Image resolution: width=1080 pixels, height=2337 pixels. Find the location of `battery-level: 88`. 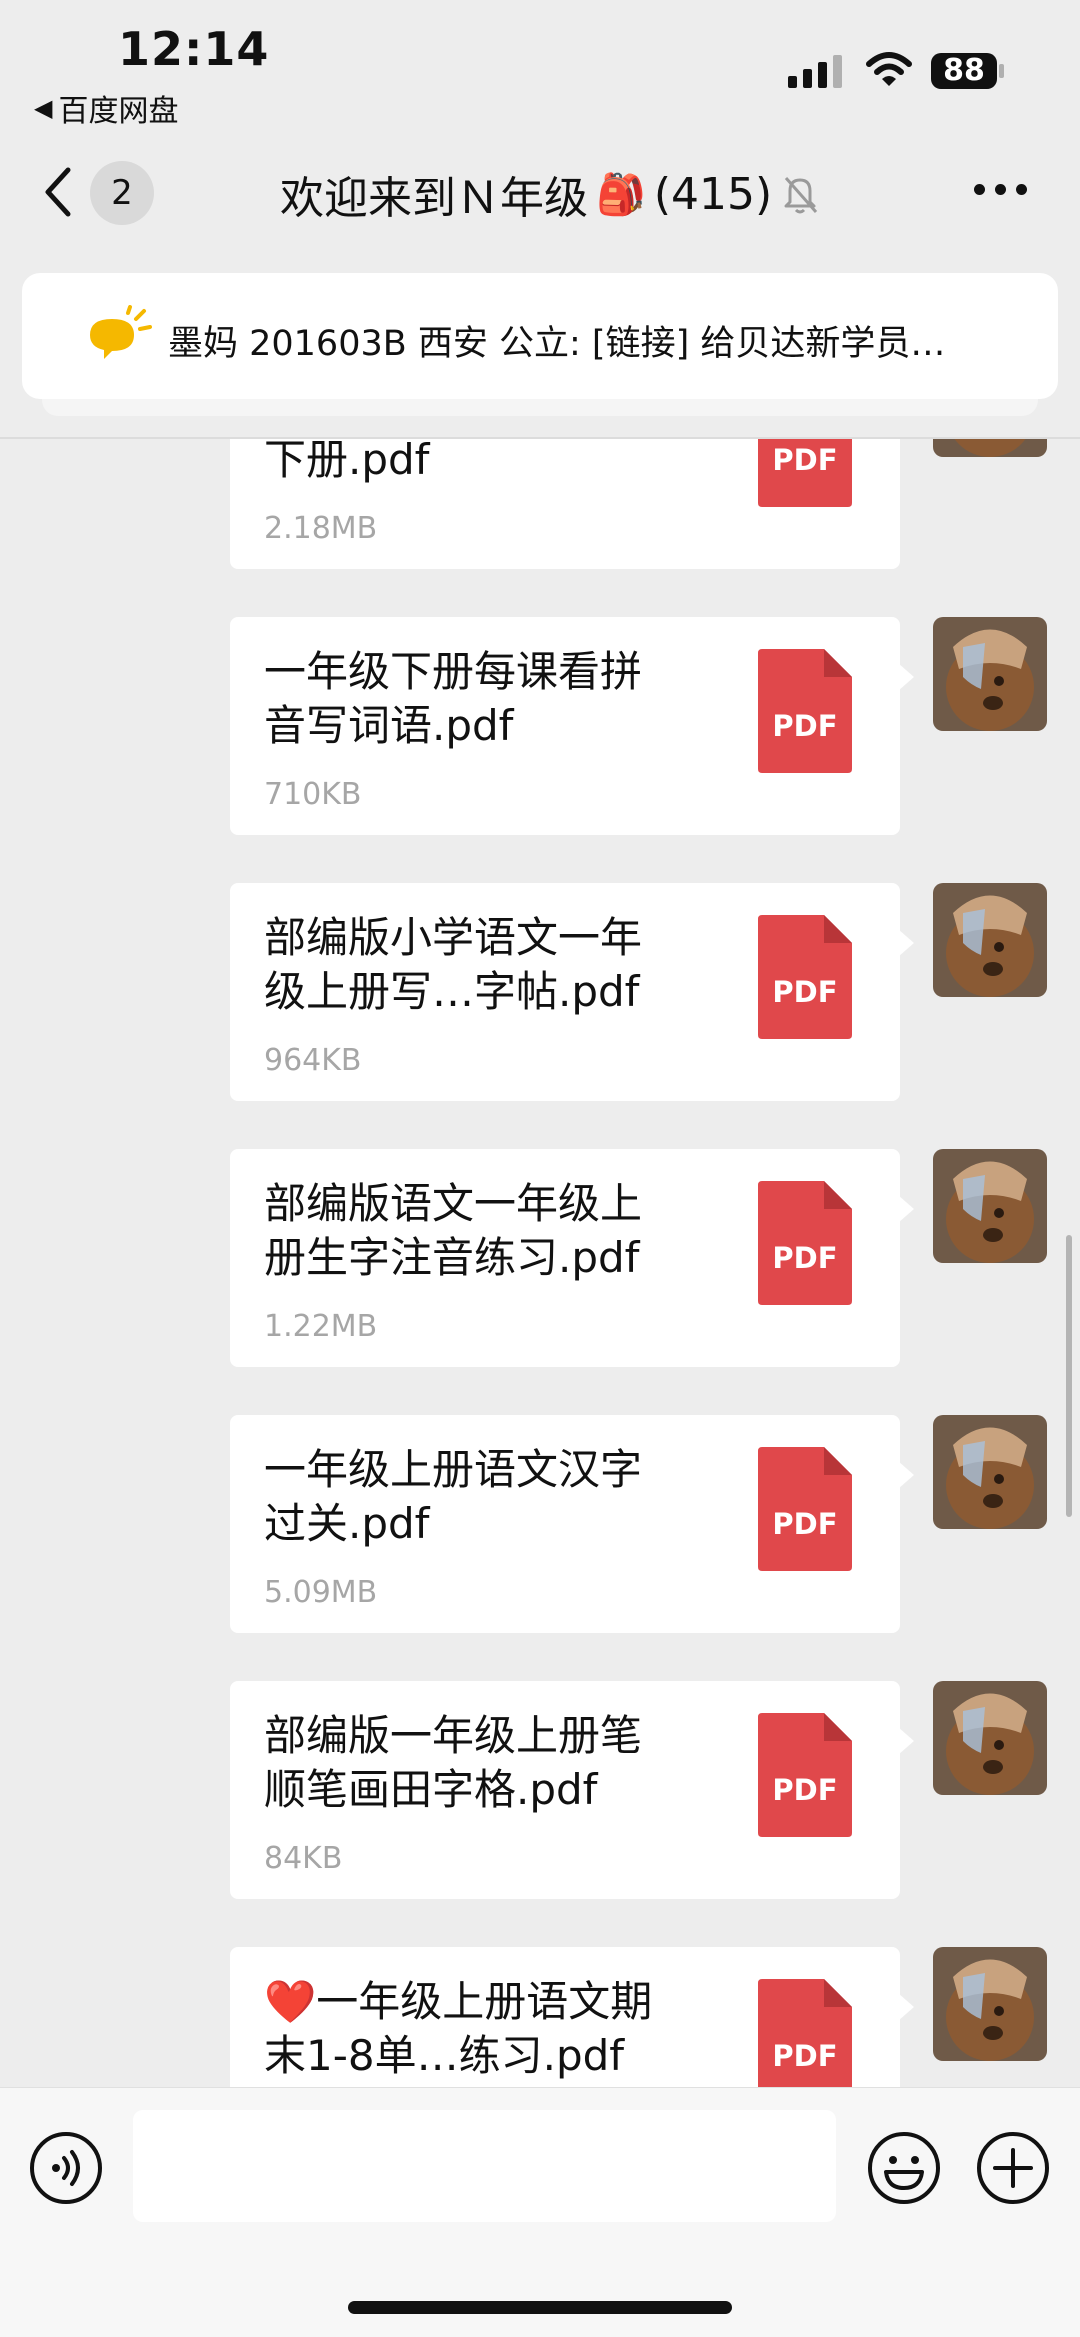

battery-level: 88 is located at coordinates (964, 70).